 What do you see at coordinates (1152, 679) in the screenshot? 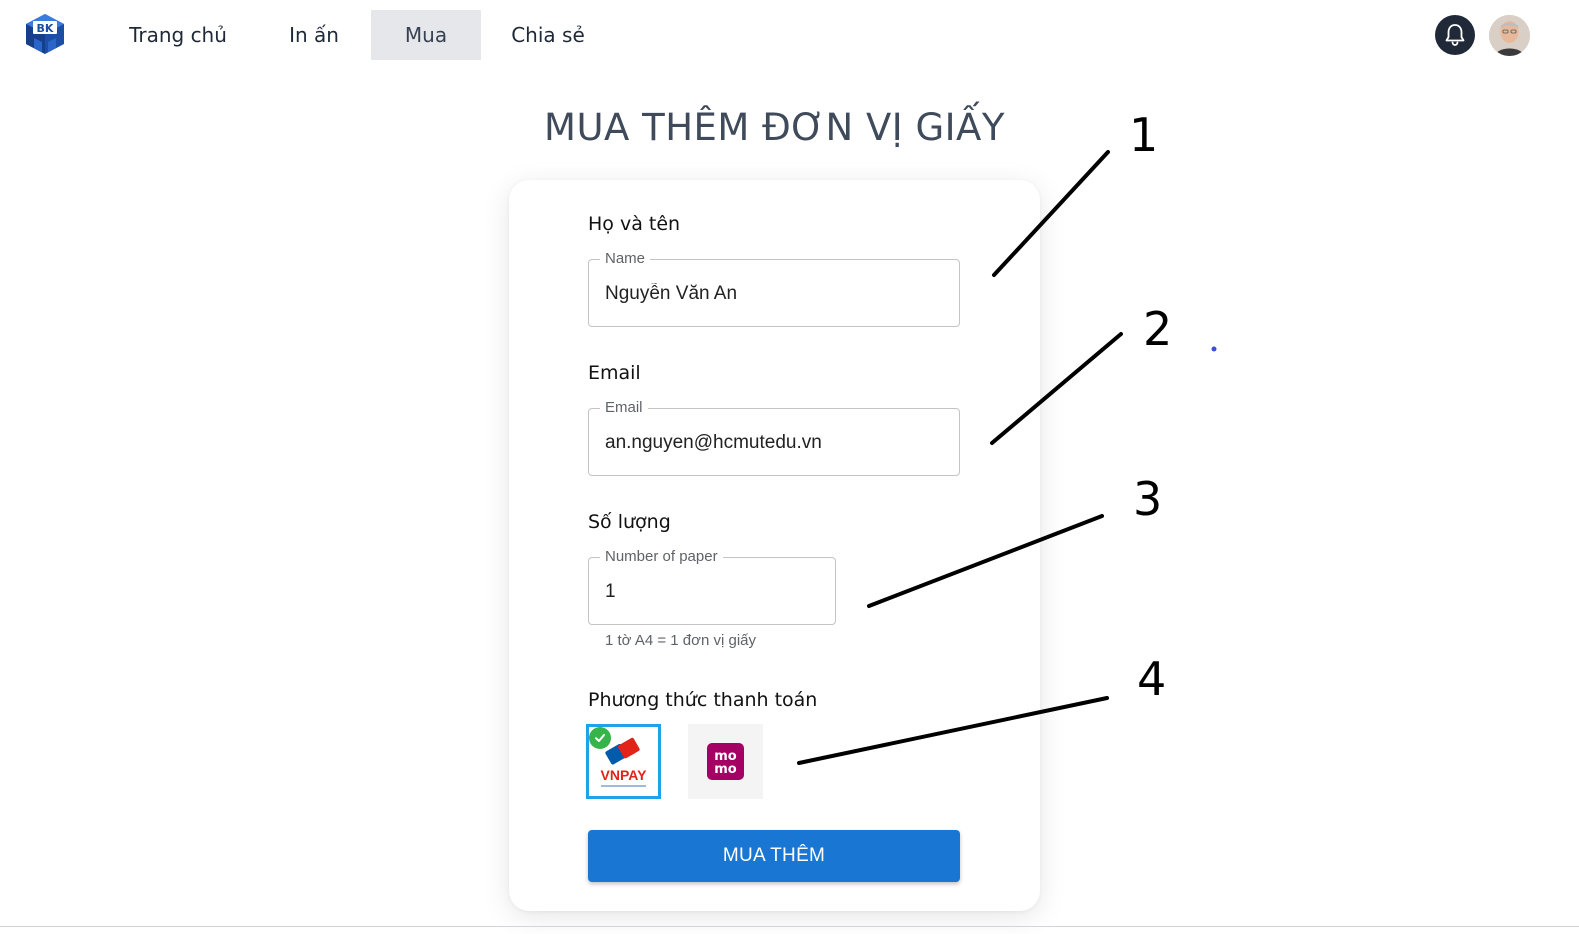
I see `annotation-number-4: 4` at bounding box center [1152, 679].